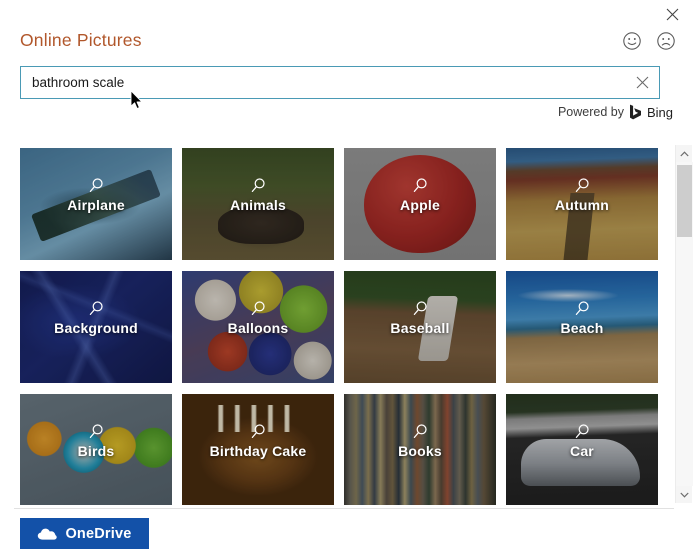 This screenshot has height=558, width=695. Describe the element at coordinates (684, 153) in the screenshot. I see `chevron-up-icon` at that location.